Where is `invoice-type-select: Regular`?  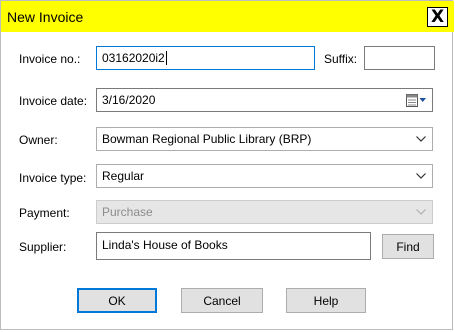 invoice-type-select: Regular is located at coordinates (264, 176).